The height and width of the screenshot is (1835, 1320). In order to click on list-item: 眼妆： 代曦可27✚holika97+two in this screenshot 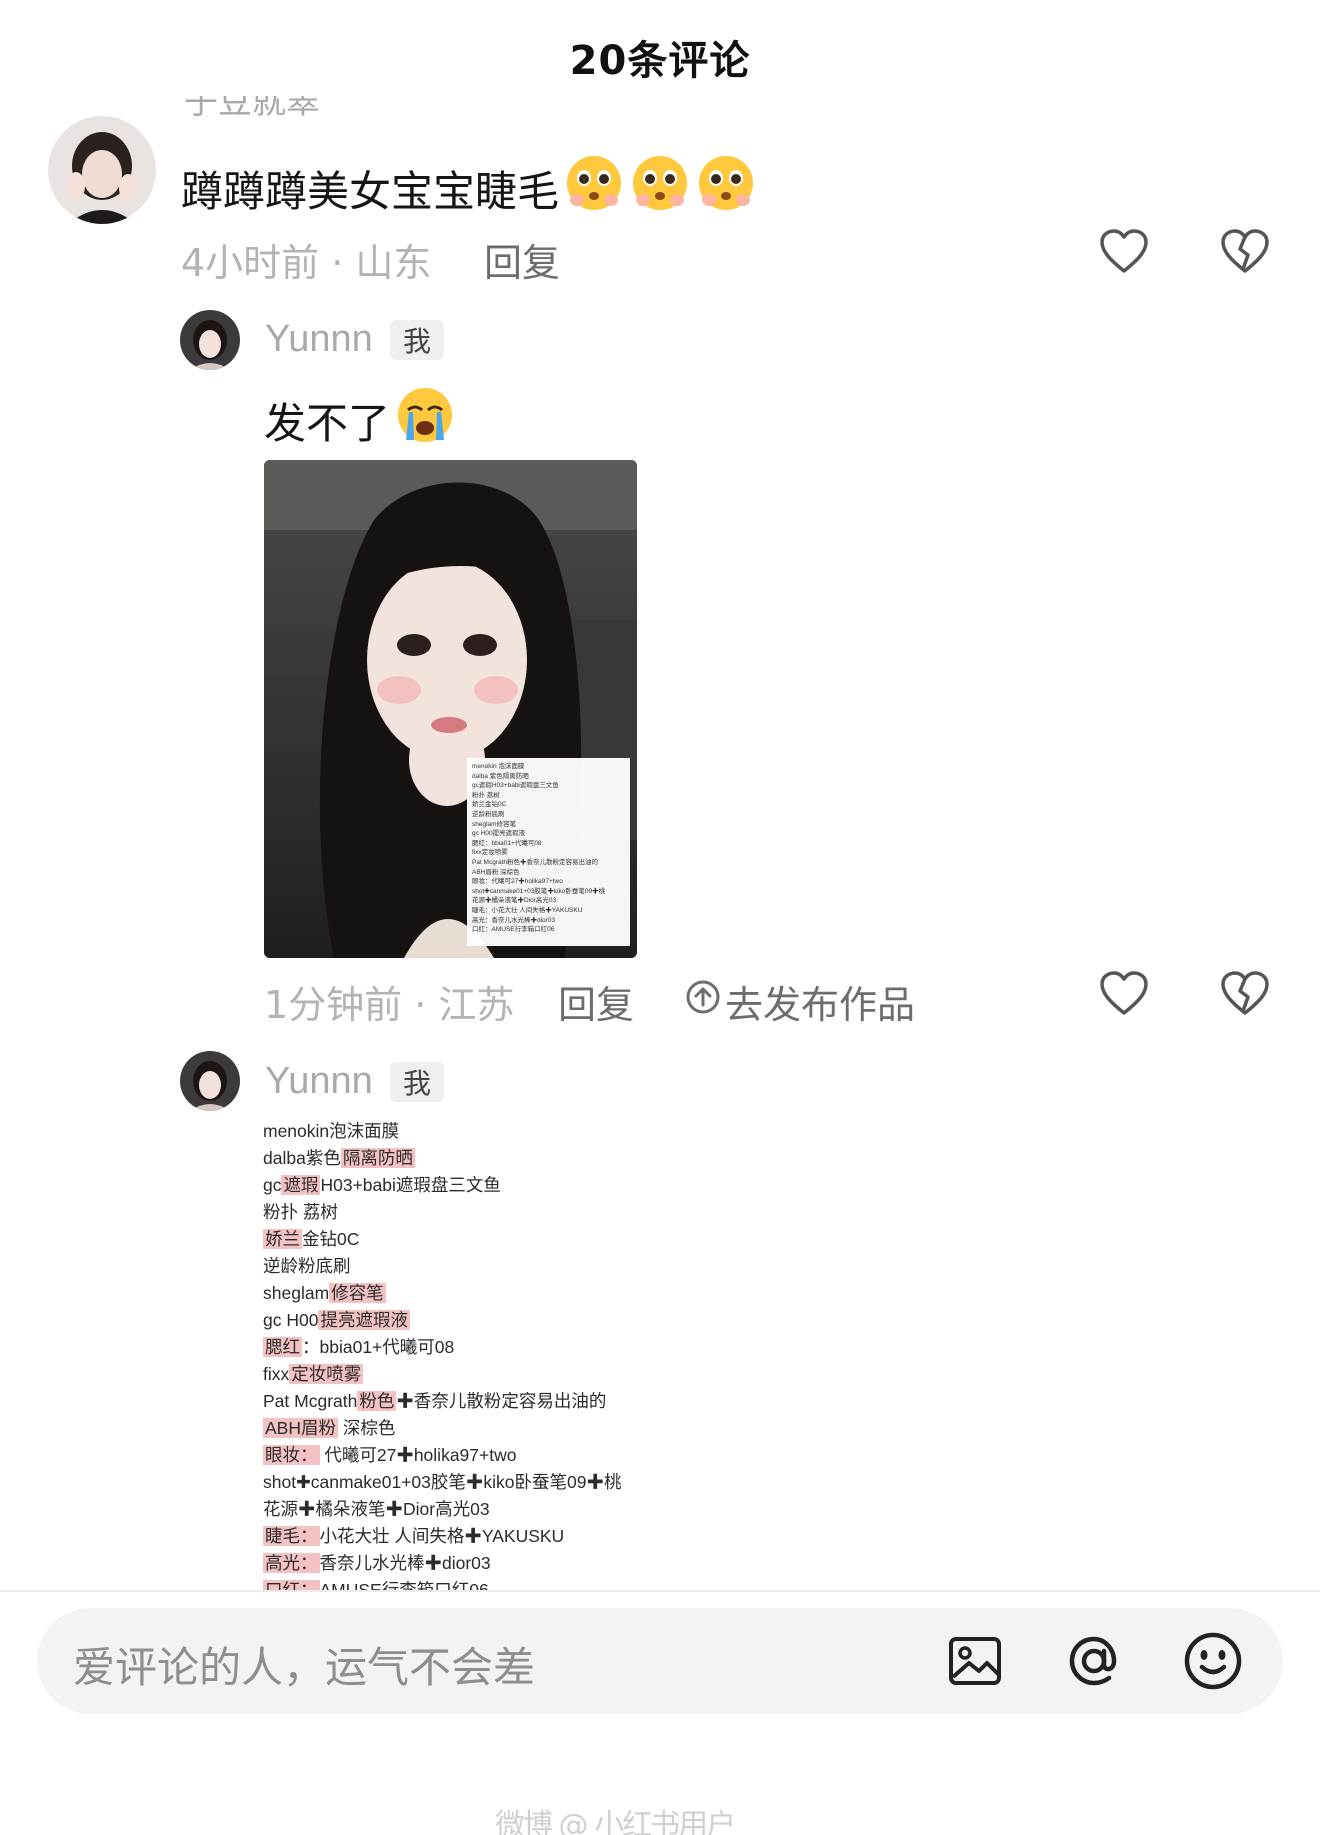, I will do `click(390, 1455)`.